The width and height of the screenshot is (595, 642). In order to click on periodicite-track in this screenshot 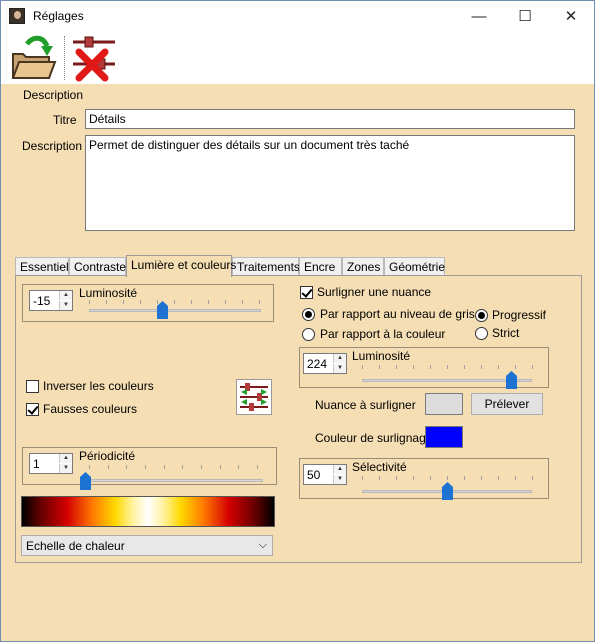, I will do `click(174, 480)`.